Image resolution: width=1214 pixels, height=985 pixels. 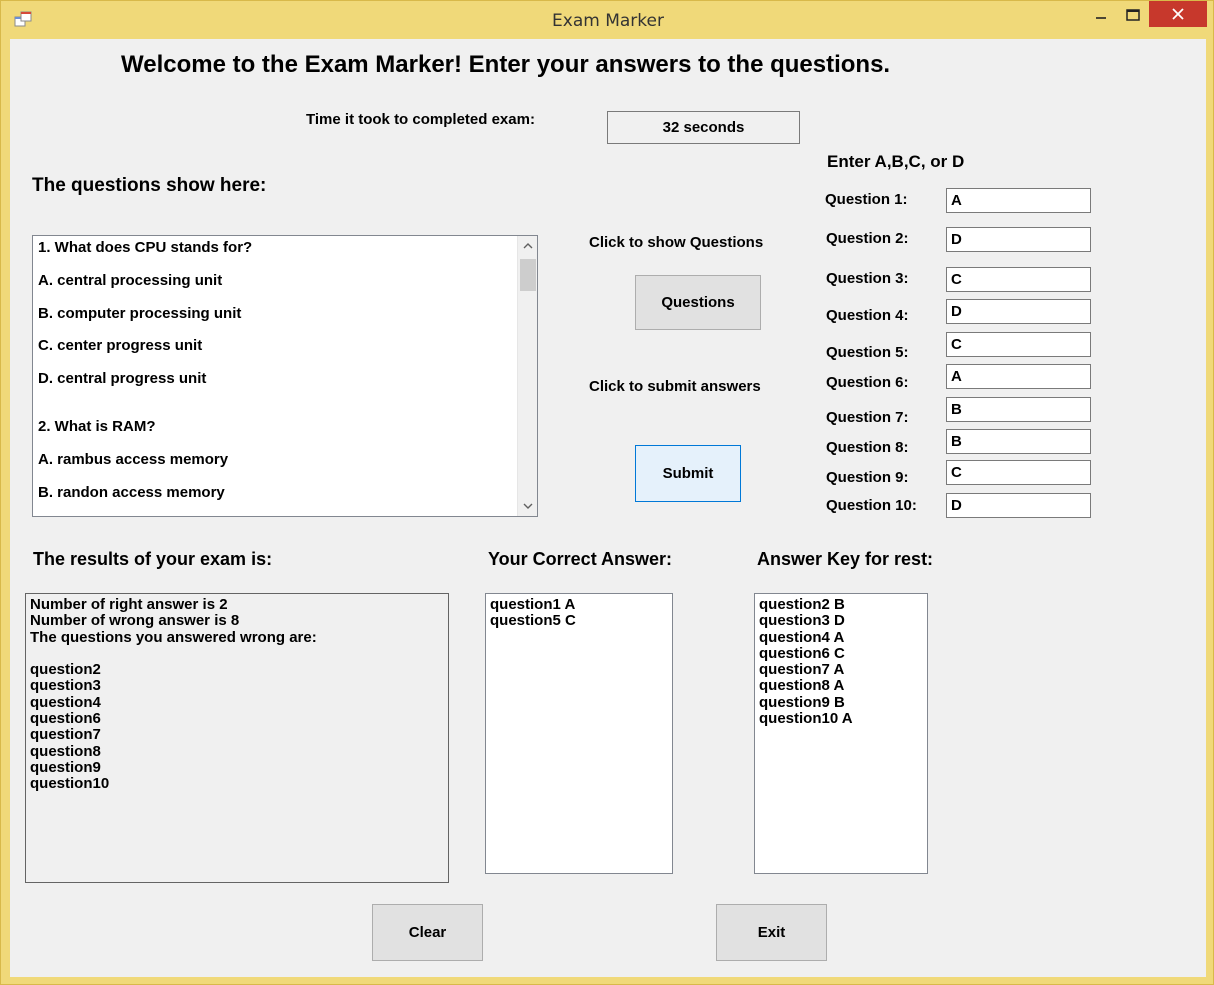 I want to click on output-line: question3, so click(x=65, y=686).